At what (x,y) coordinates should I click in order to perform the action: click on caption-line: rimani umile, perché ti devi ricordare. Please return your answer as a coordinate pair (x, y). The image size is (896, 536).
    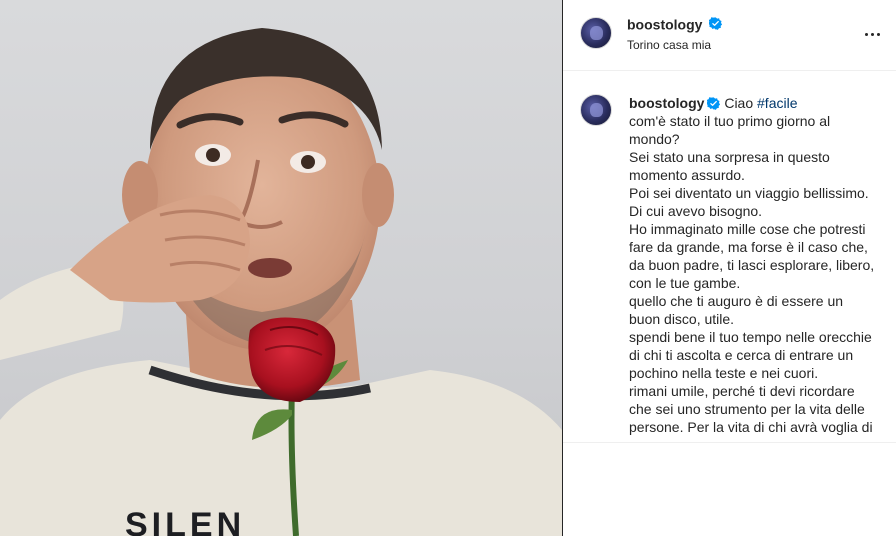
    Looking at the image, I should click on (742, 391).